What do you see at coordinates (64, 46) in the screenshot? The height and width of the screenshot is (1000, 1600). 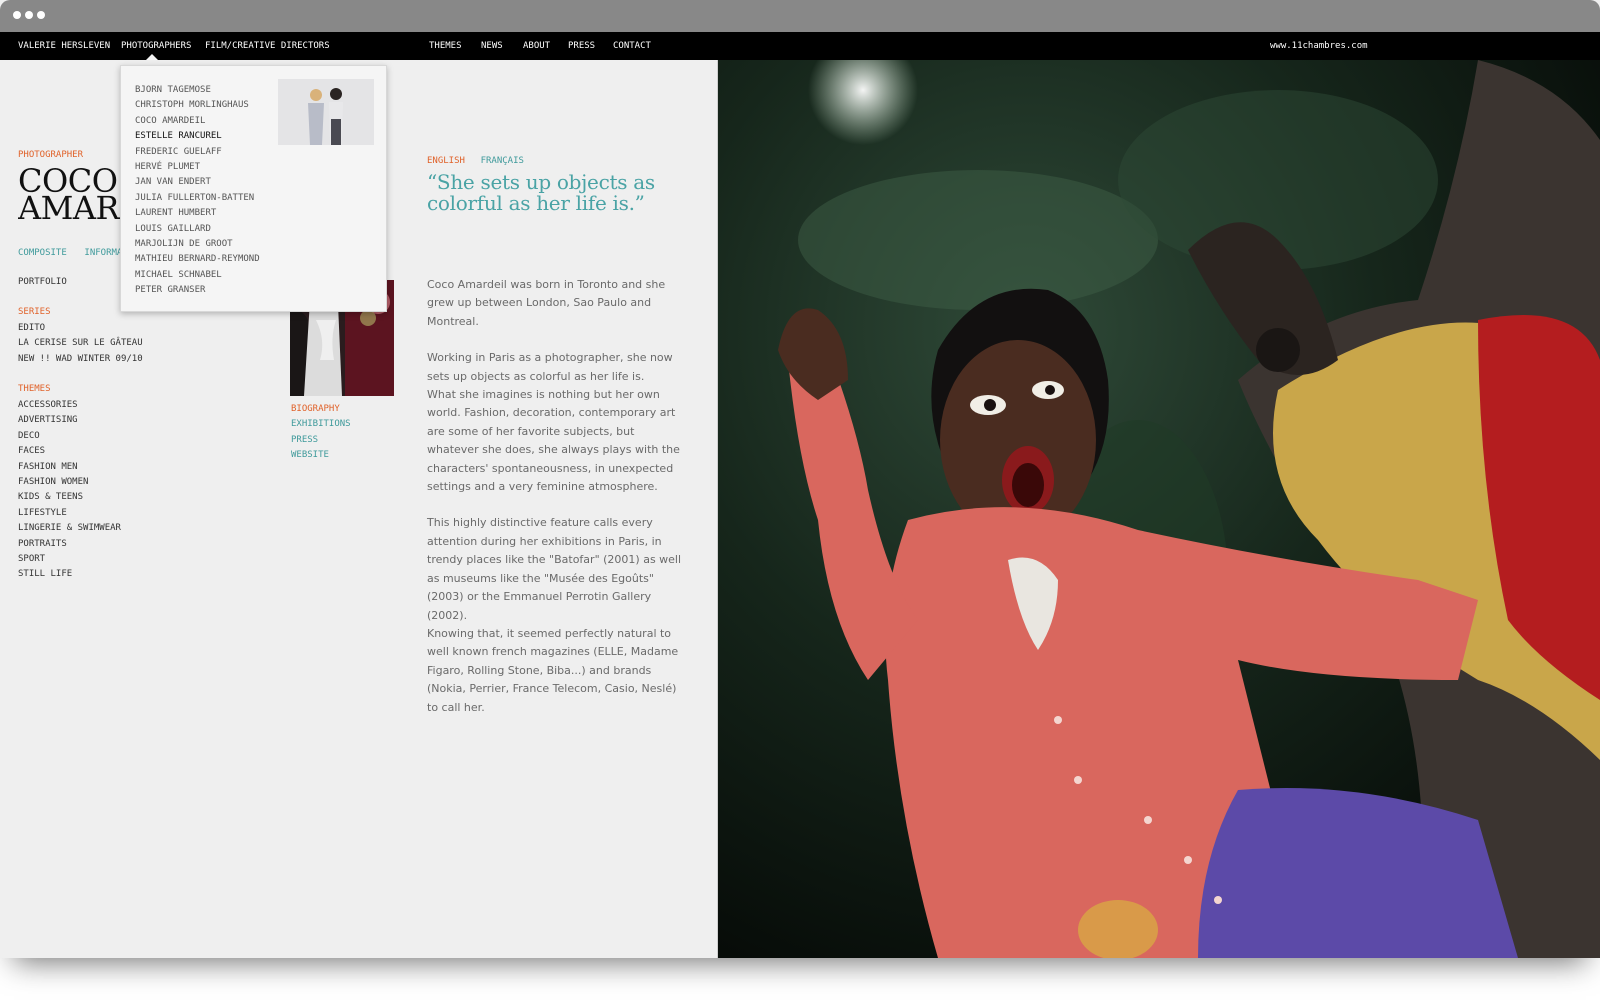 I see `nav-valerie-hersleven: VALERIE HERSLEVEN` at bounding box center [64, 46].